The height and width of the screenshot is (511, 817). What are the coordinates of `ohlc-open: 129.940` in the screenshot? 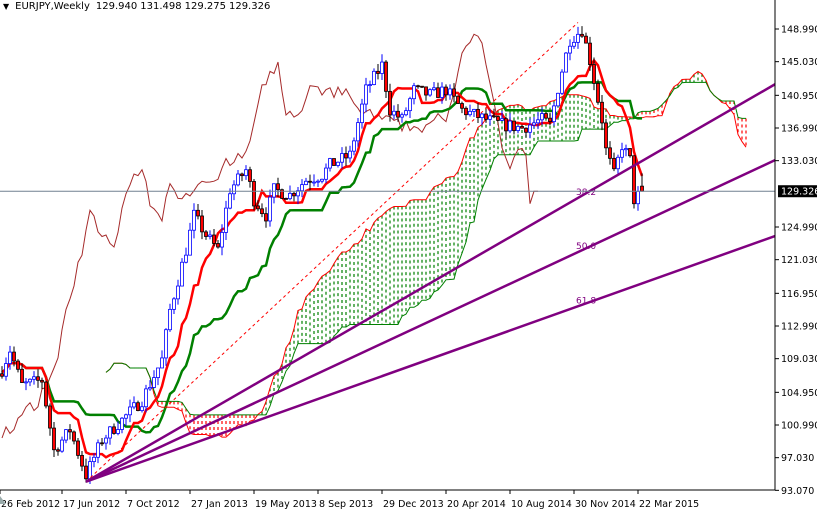 It's located at (116, 6).